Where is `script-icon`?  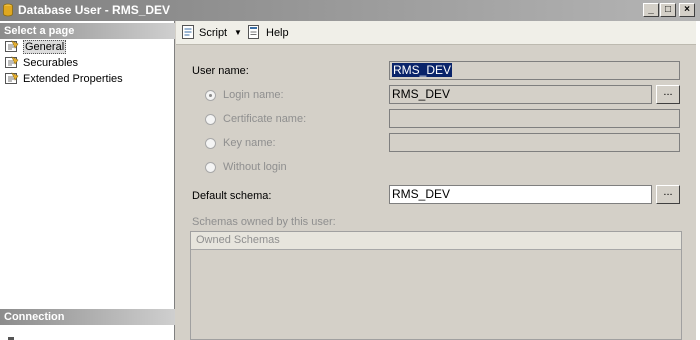
script-icon is located at coordinates (188, 32).